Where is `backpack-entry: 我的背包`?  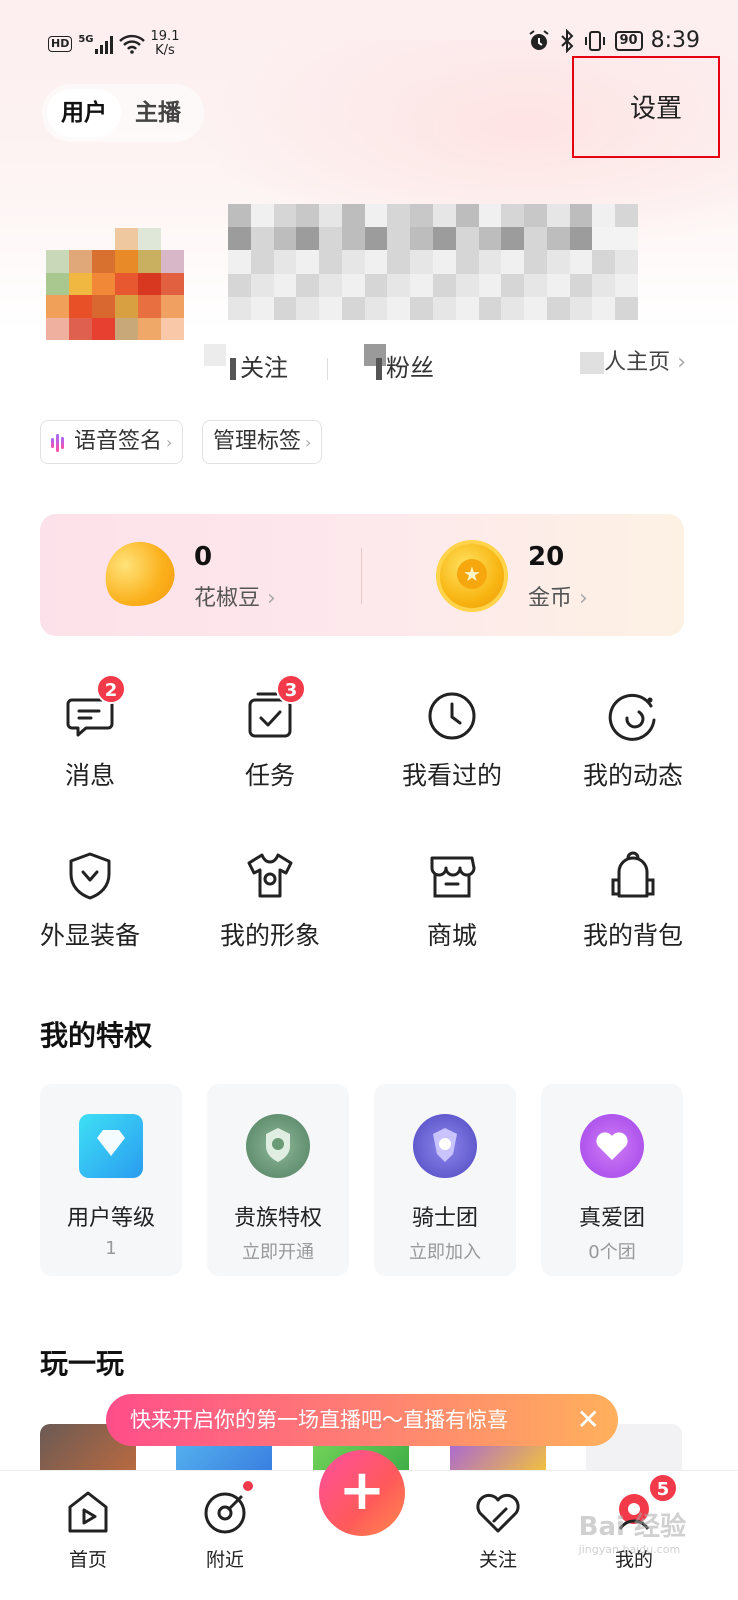
backpack-entry: 我的背包 is located at coordinates (633, 901).